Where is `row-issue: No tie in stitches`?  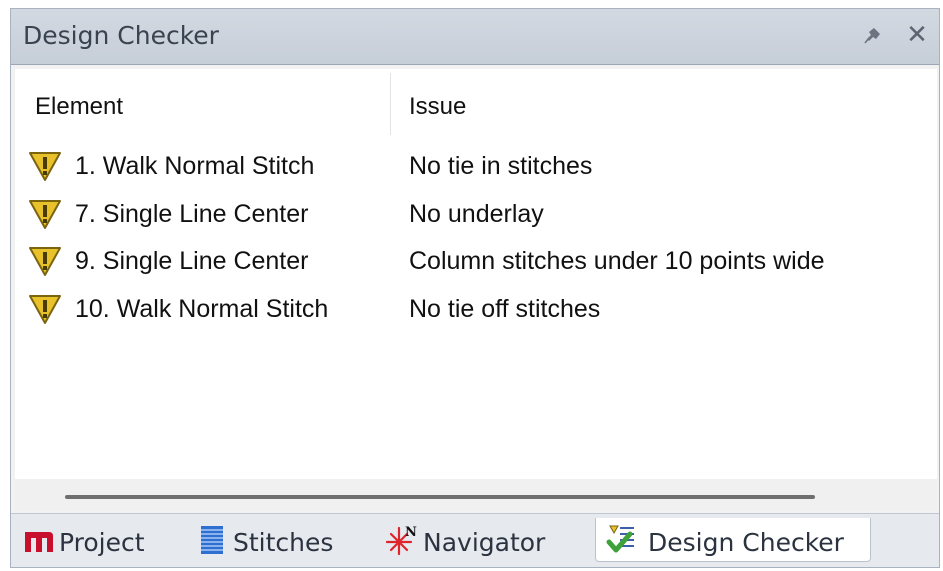
row-issue: No tie in stitches is located at coordinates (501, 166).